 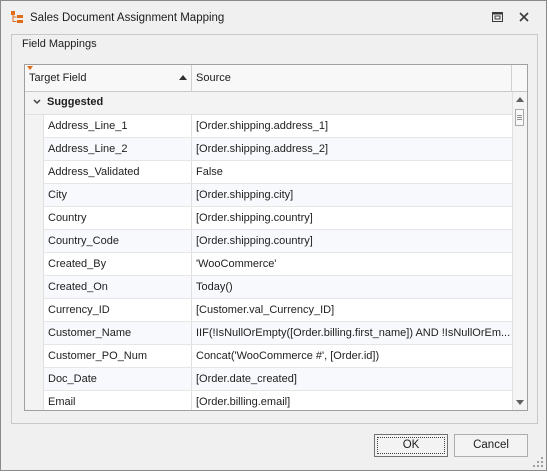 I want to click on close-button, so click(x=524, y=17).